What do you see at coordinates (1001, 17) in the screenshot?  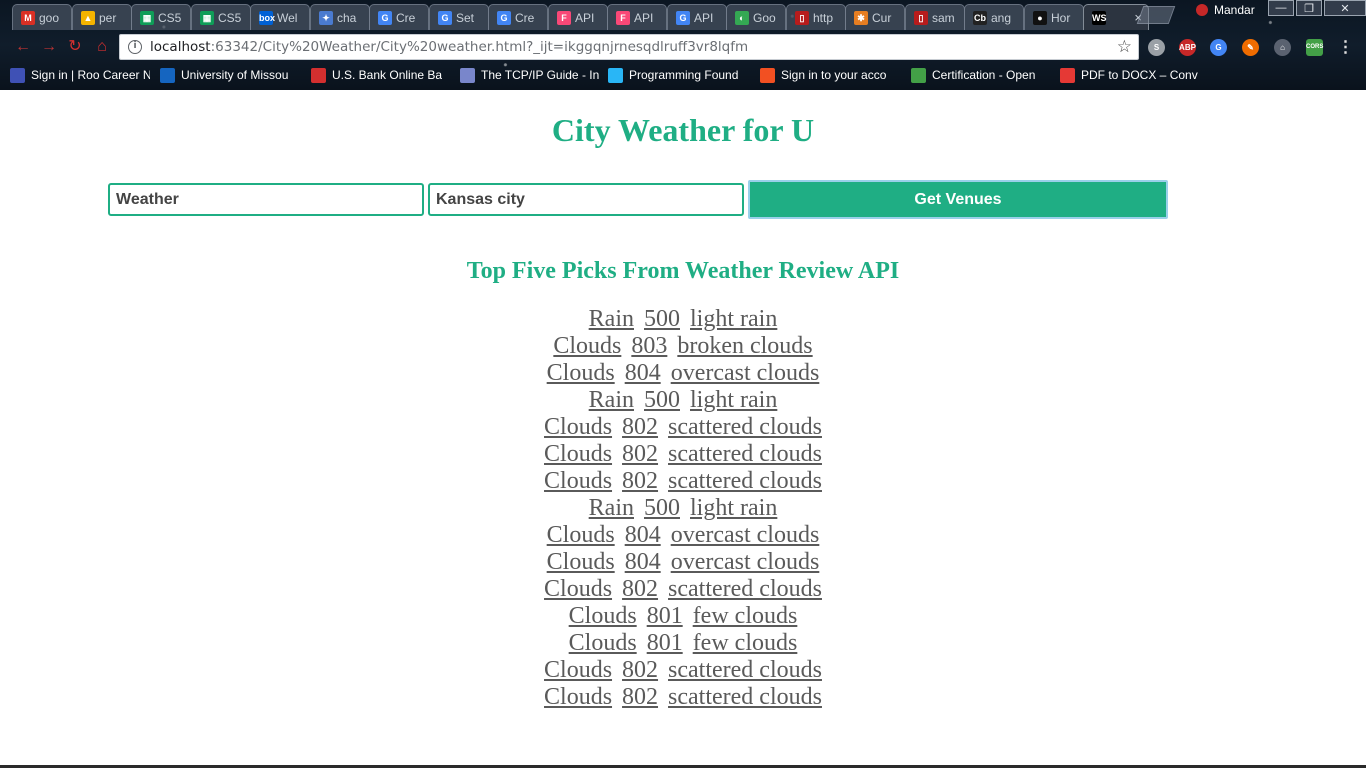 I see `tab-title: ang` at bounding box center [1001, 17].